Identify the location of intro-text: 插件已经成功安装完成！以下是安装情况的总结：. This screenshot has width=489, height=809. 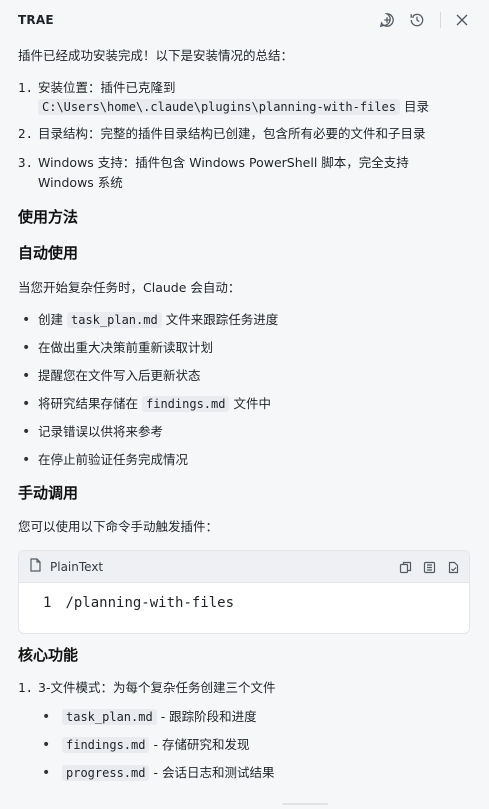
(156, 55).